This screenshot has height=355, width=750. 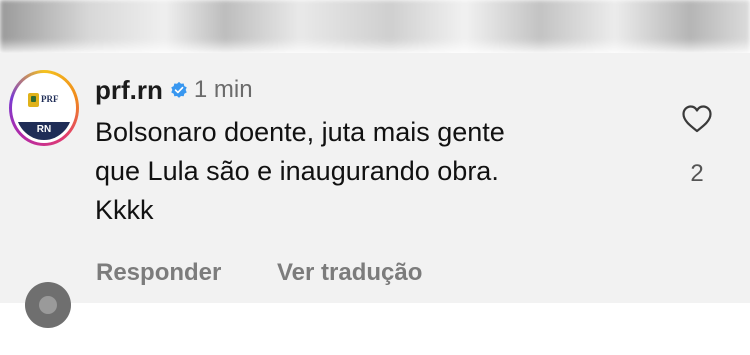 I want to click on prf-logo: PRF RN, so click(x=44, y=108).